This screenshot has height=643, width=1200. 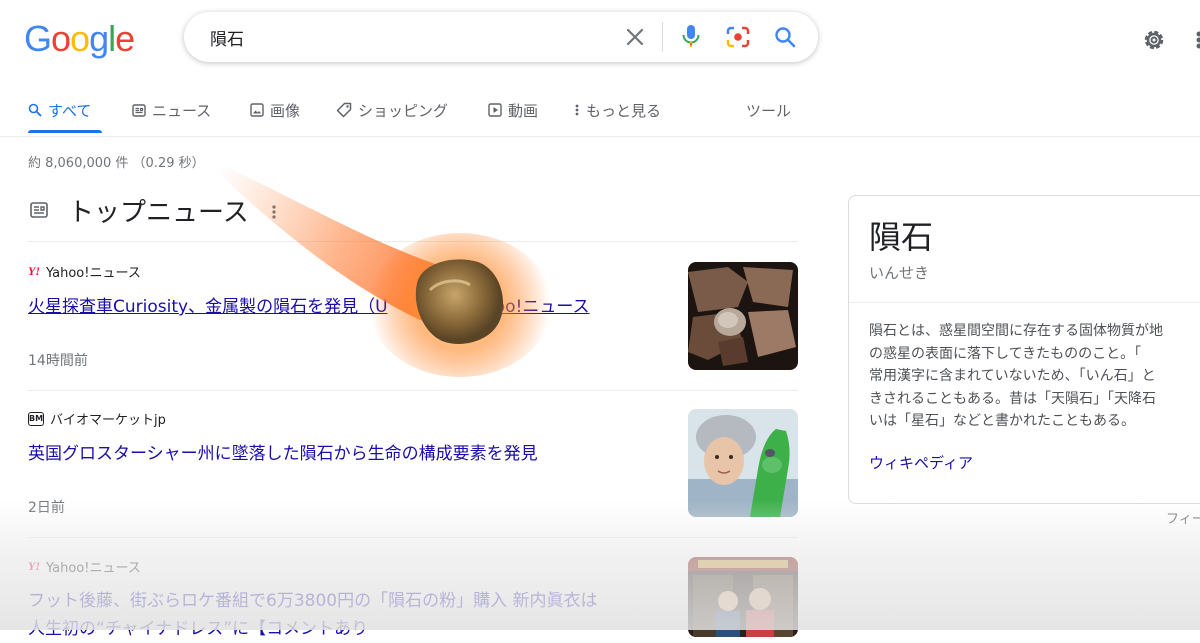 What do you see at coordinates (1197, 40) in the screenshot?
I see `apps-grid-icon` at bounding box center [1197, 40].